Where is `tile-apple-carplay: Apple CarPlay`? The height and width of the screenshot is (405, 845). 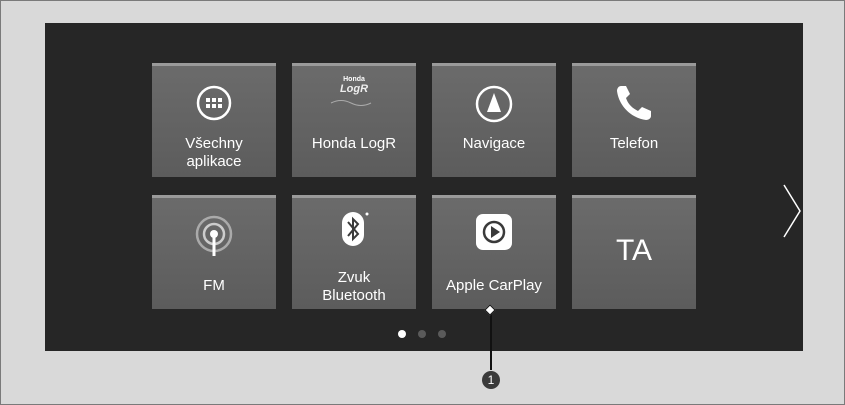
tile-apple-carplay: Apple CarPlay is located at coordinates (494, 252).